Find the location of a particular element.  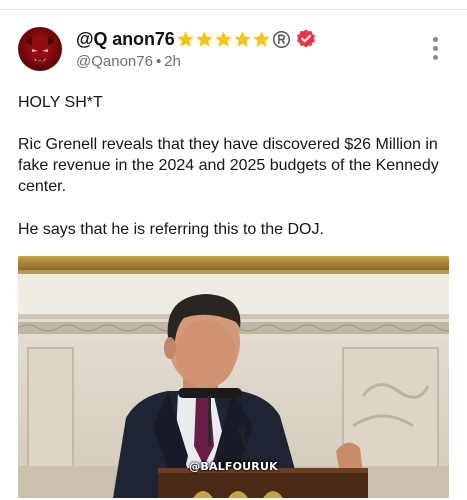

author-handle: @Qanon76 is located at coordinates (114, 61).